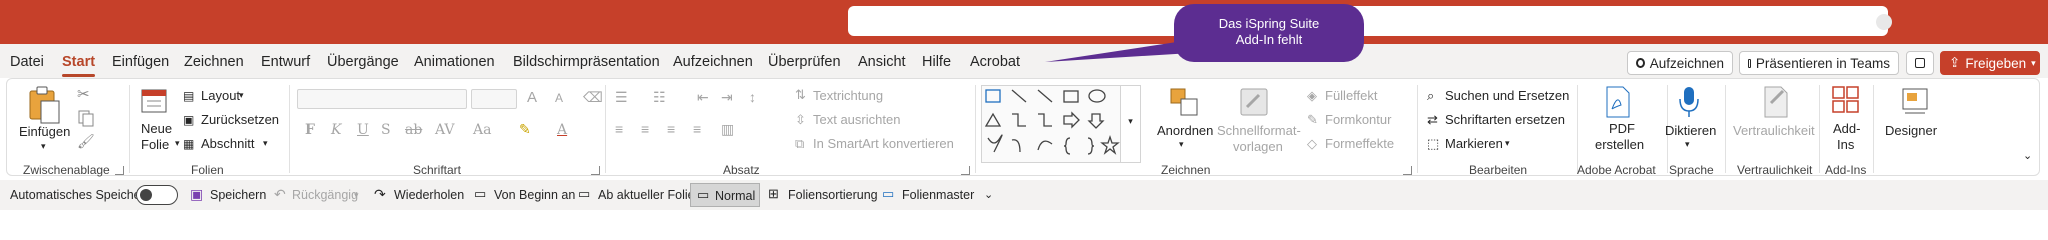 The width and height of the screenshot is (2048, 240). What do you see at coordinates (1775, 170) in the screenshot?
I see `group-label-sensitivity: Vertraulichkeit` at bounding box center [1775, 170].